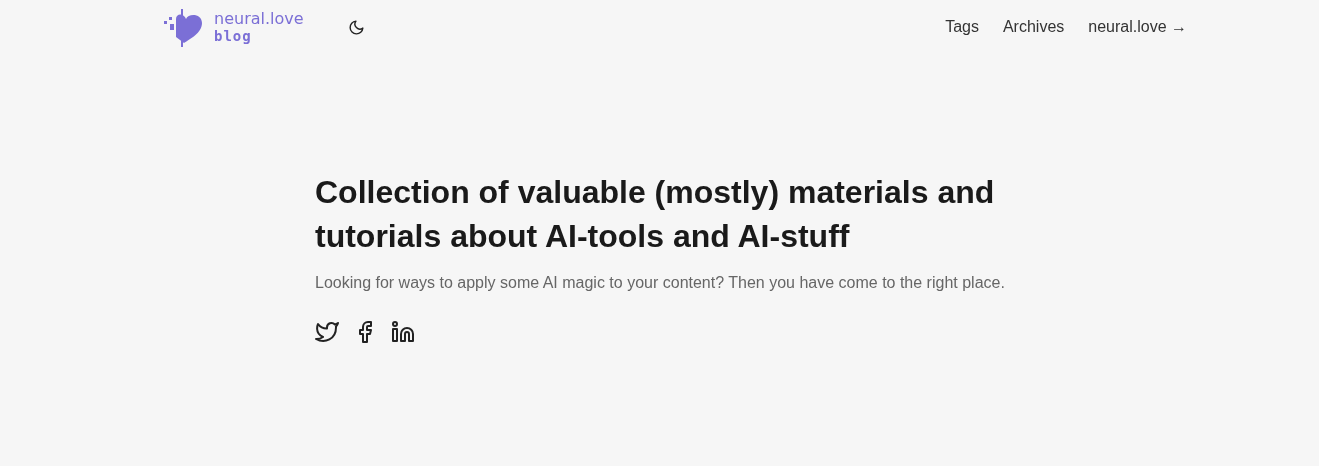  I want to click on theme-toggle-button, so click(356, 27).